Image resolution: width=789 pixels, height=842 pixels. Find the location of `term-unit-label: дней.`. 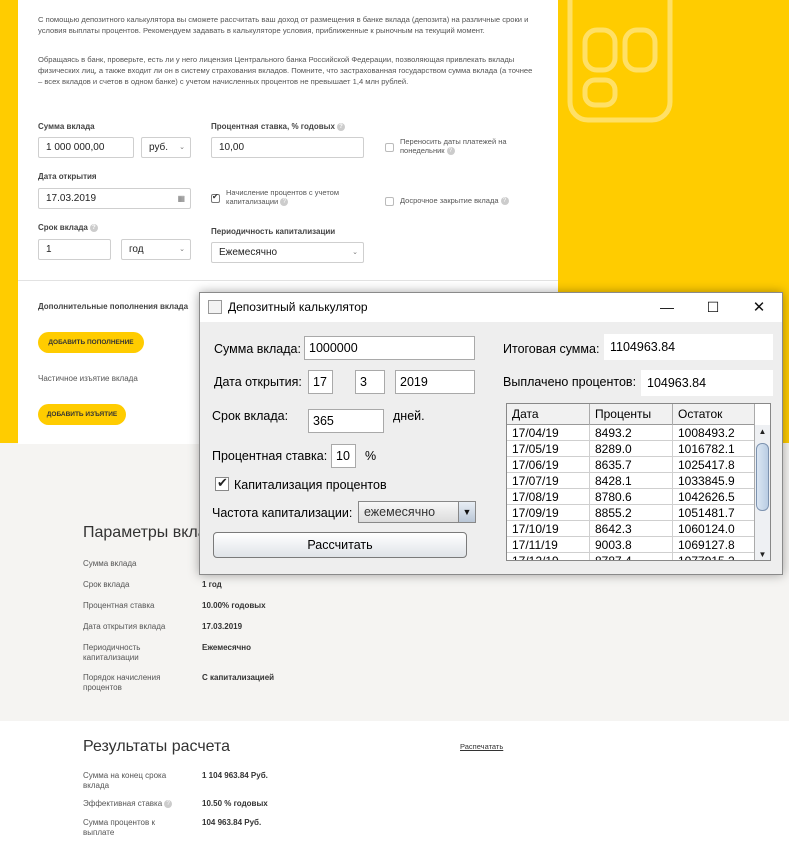

term-unit-label: дней. is located at coordinates (409, 416).